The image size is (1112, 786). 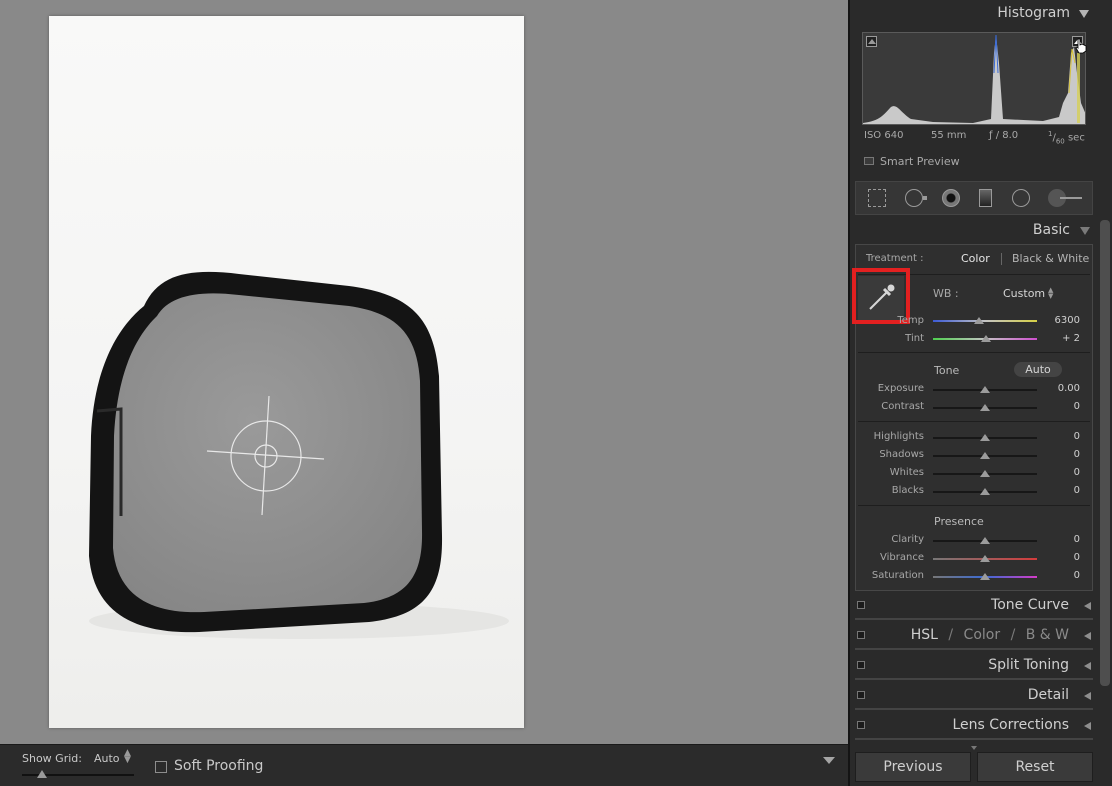 What do you see at coordinates (1030, 605) in the screenshot?
I see `tone-curve-title: Tone Curve` at bounding box center [1030, 605].